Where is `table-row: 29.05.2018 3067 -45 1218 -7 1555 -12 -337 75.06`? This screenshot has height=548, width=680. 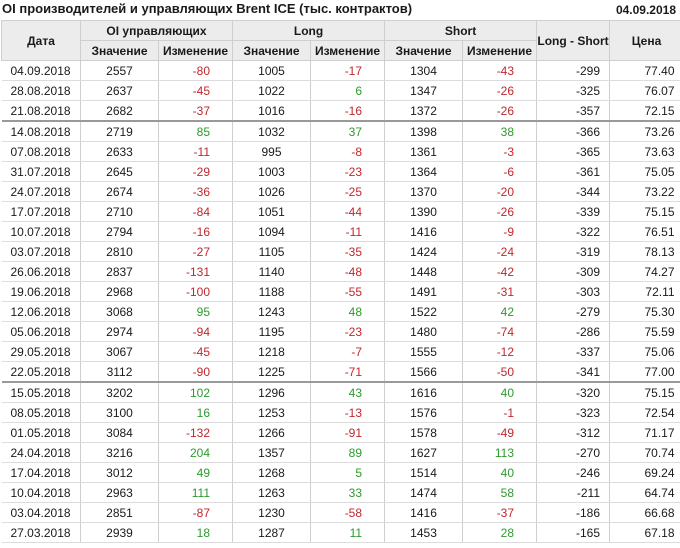
table-row: 29.05.2018 3067 -45 1218 -7 1555 -12 -337 75.06 is located at coordinates (340, 351).